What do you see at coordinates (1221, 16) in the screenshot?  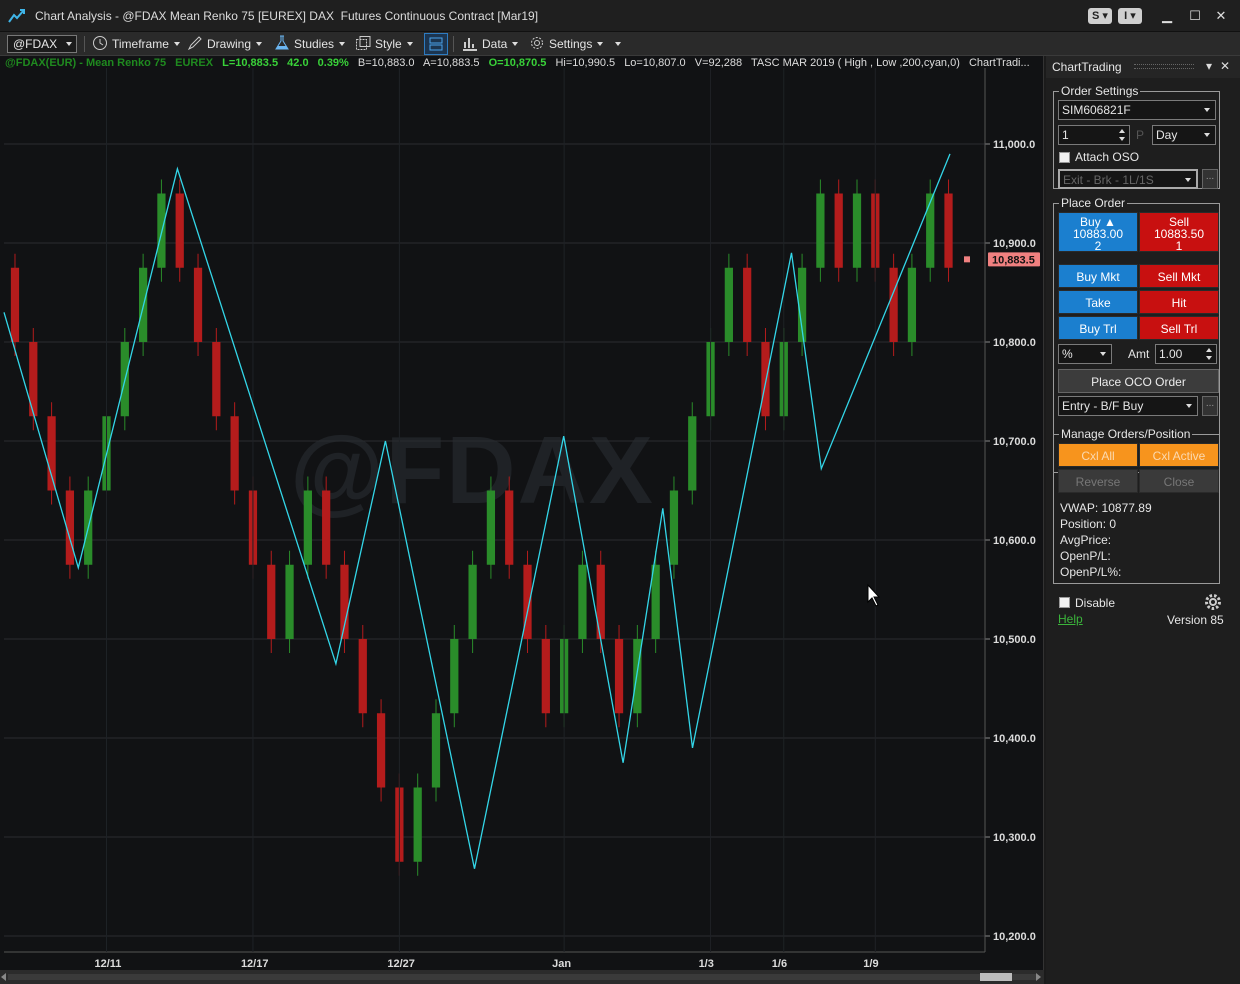 I see `close-button: ✕` at bounding box center [1221, 16].